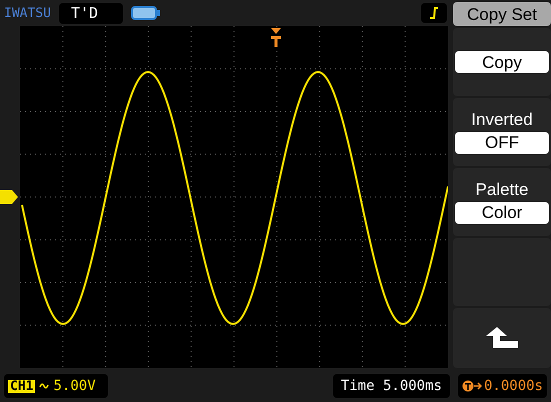 This screenshot has width=551, height=402. Describe the element at coordinates (9, 197) in the screenshot. I see `channel-marker-icon` at that location.